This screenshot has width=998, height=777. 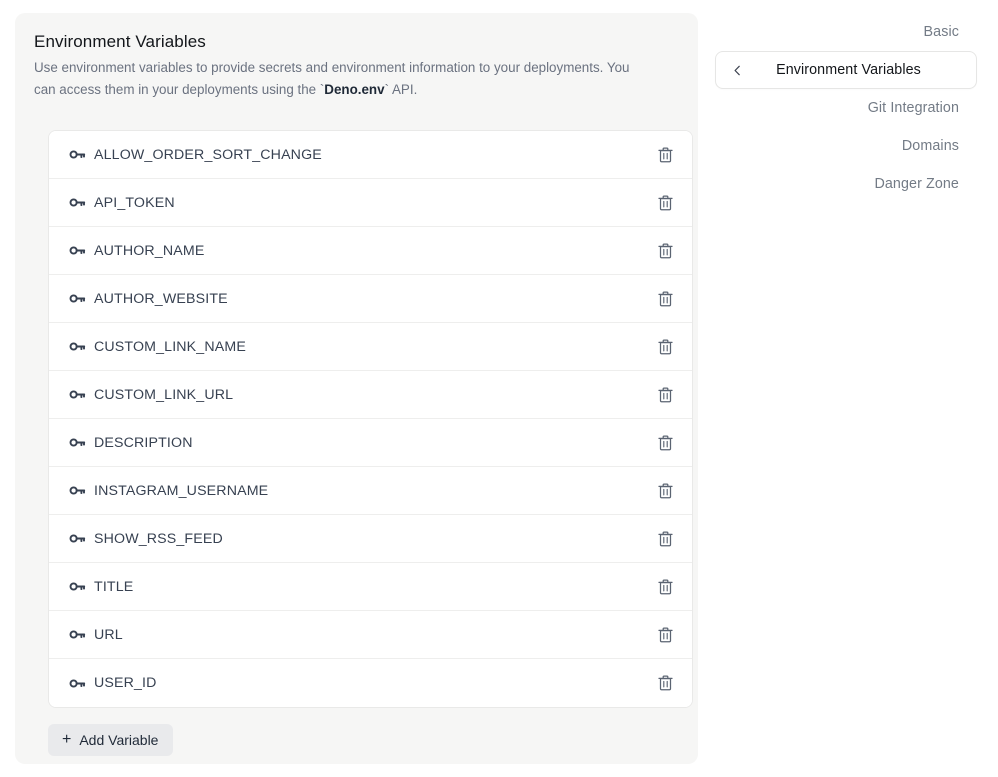 What do you see at coordinates (158, 538) in the screenshot?
I see `variable-name: SHOW_RSS_FEED` at bounding box center [158, 538].